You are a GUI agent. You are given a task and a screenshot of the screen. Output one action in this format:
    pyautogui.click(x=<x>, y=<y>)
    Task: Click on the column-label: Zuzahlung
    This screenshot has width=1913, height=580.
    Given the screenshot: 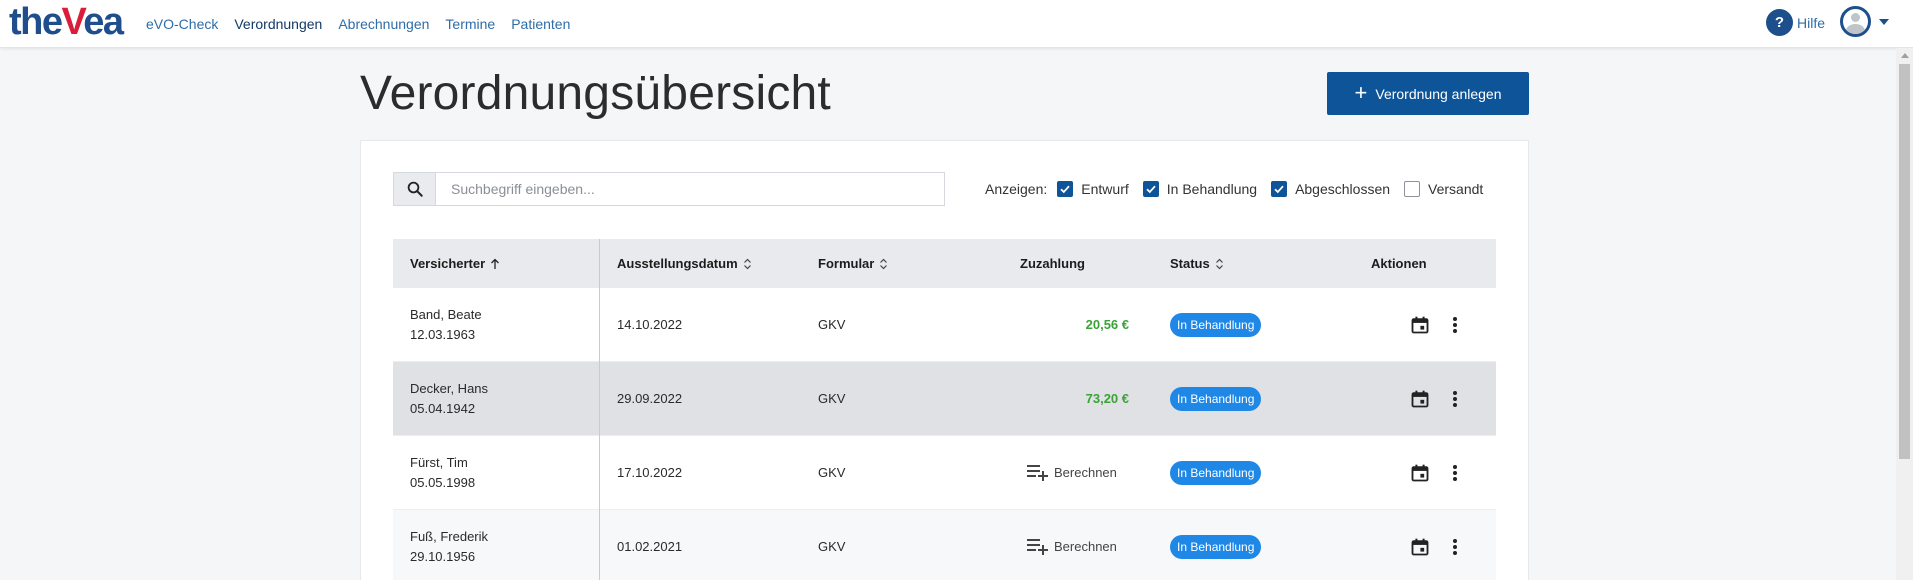 What is the action you would take?
    pyautogui.click(x=1052, y=263)
    